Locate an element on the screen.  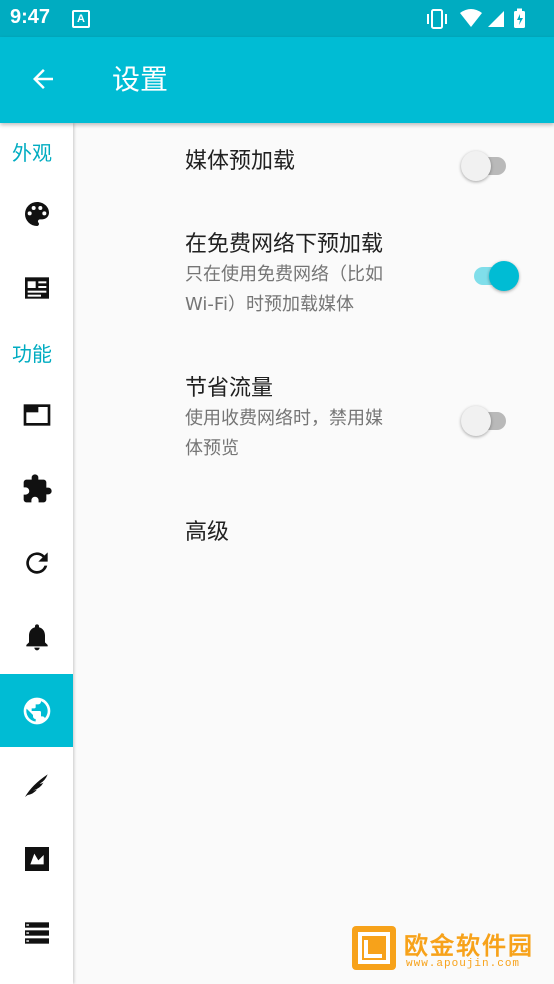
arrow-left-icon is located at coordinates (43, 79).